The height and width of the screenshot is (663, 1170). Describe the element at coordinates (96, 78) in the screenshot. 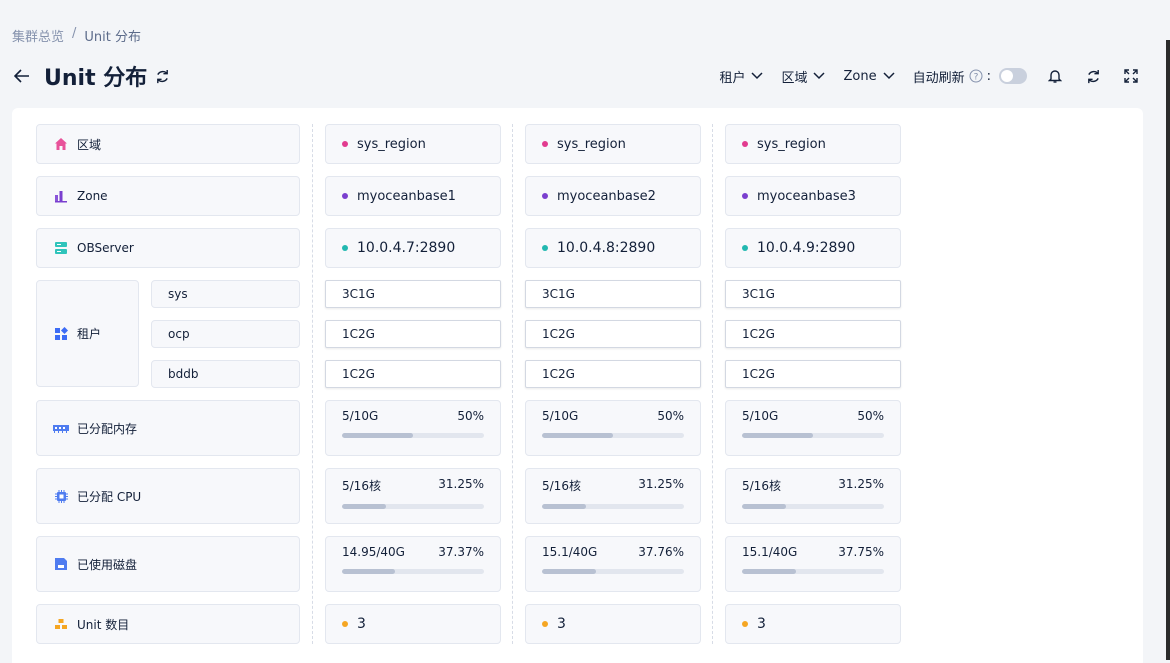

I see `page-title: Unit 分布` at that location.